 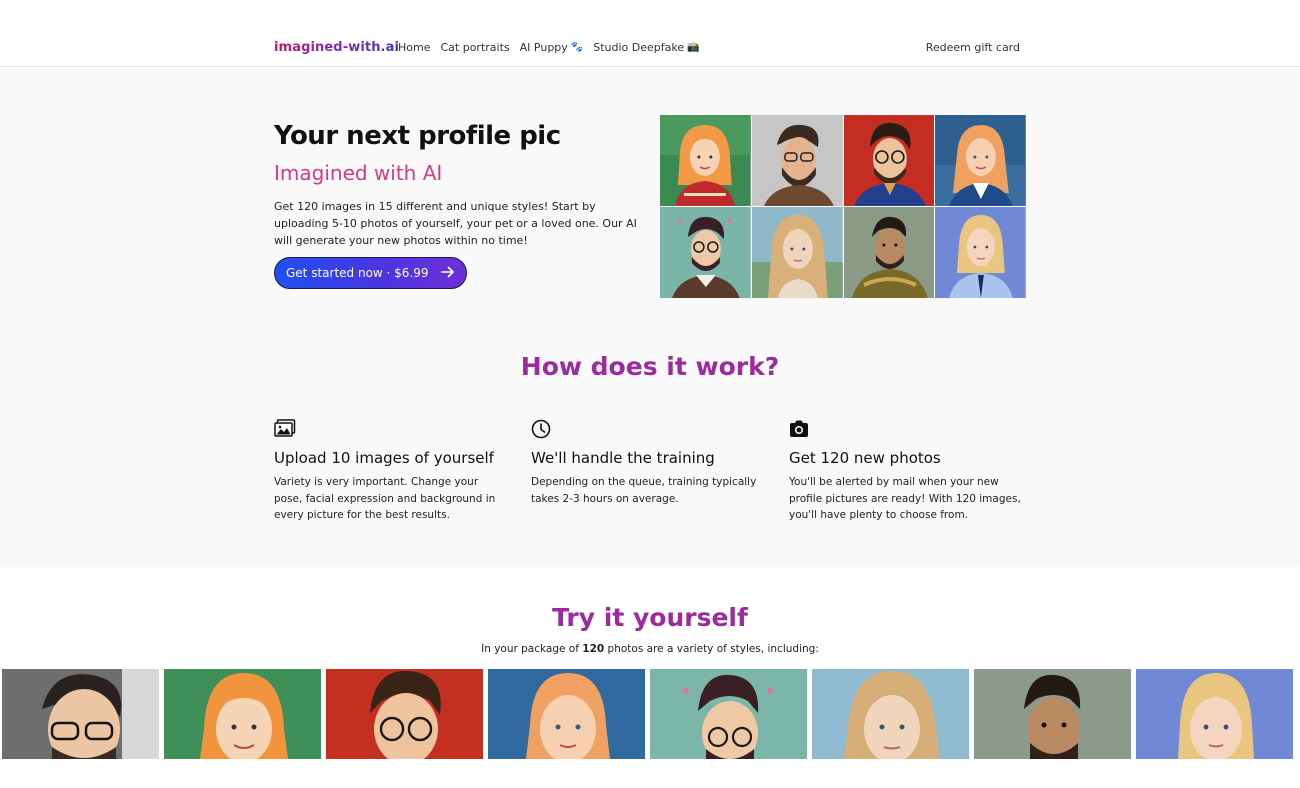 I want to click on step-title: We'll handle the training, so click(x=623, y=458).